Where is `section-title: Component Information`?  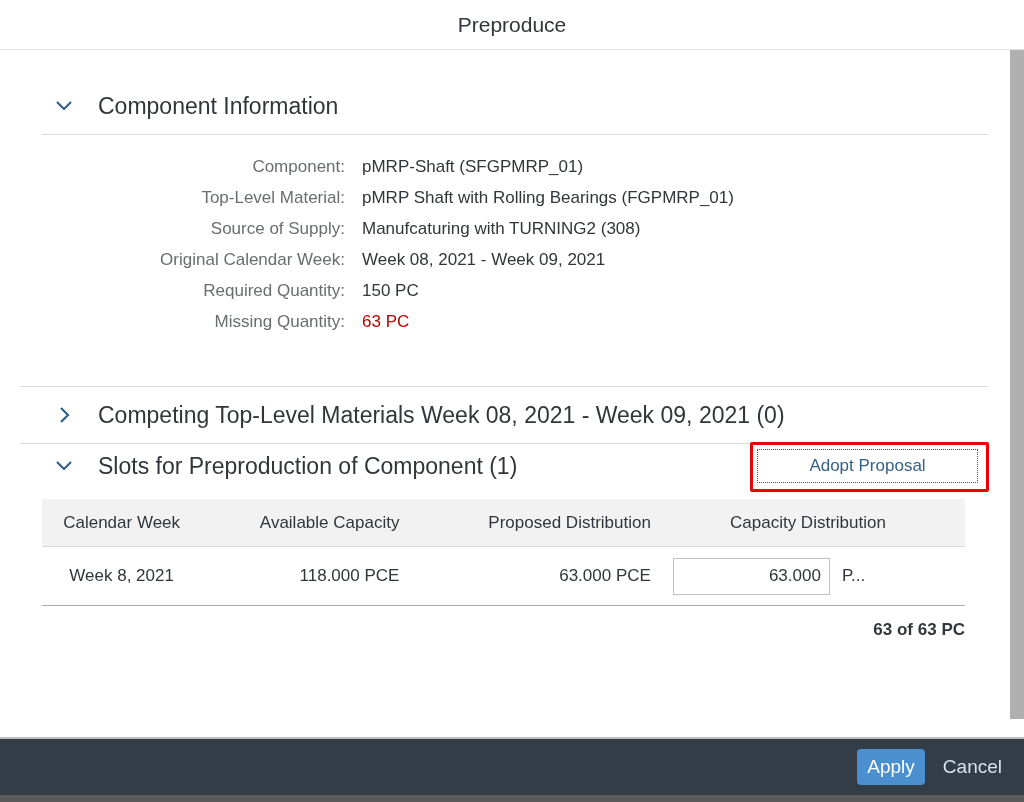 section-title: Component Information is located at coordinates (218, 106).